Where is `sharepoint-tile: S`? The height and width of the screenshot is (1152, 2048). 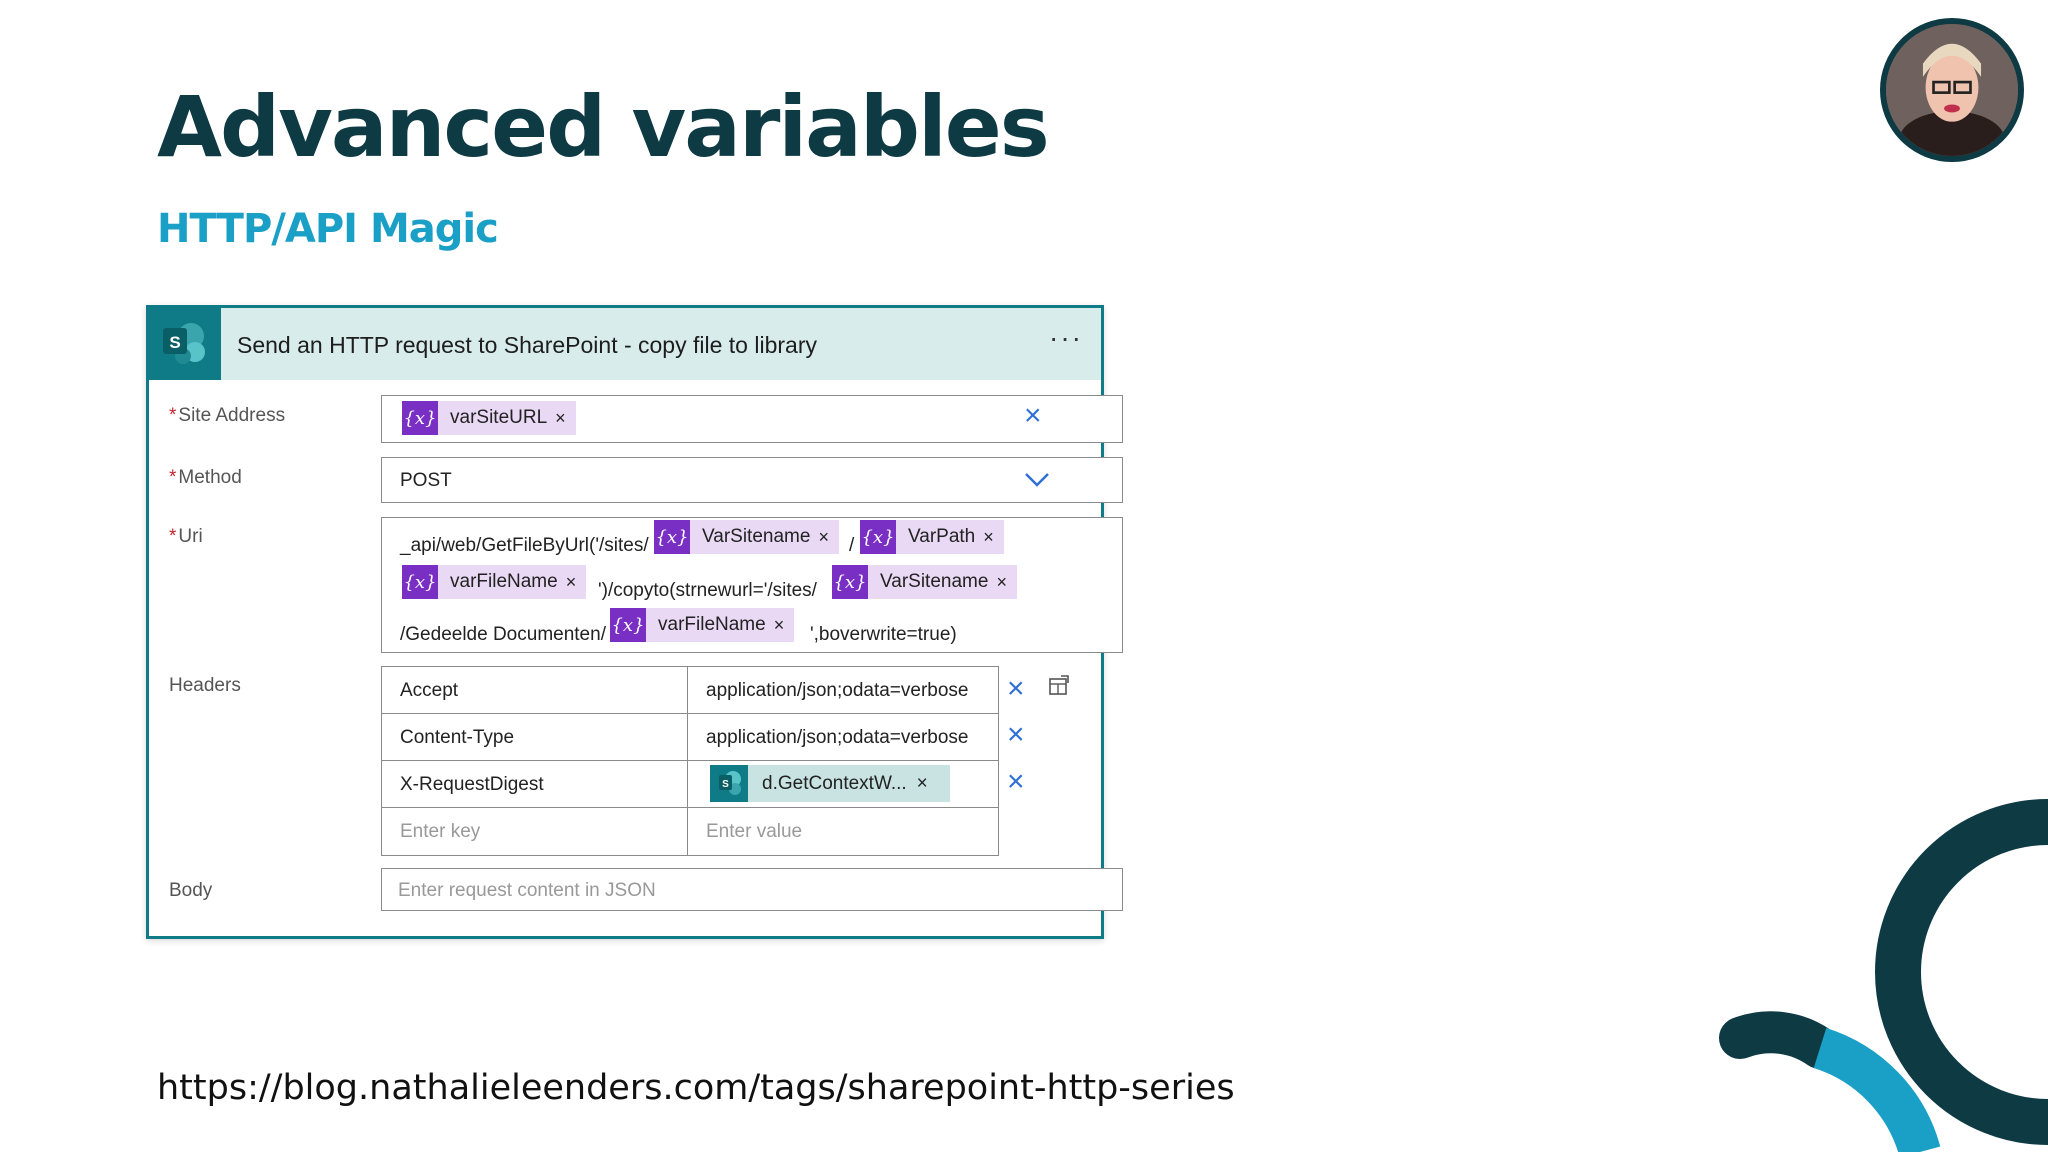 sharepoint-tile: S is located at coordinates (185, 344).